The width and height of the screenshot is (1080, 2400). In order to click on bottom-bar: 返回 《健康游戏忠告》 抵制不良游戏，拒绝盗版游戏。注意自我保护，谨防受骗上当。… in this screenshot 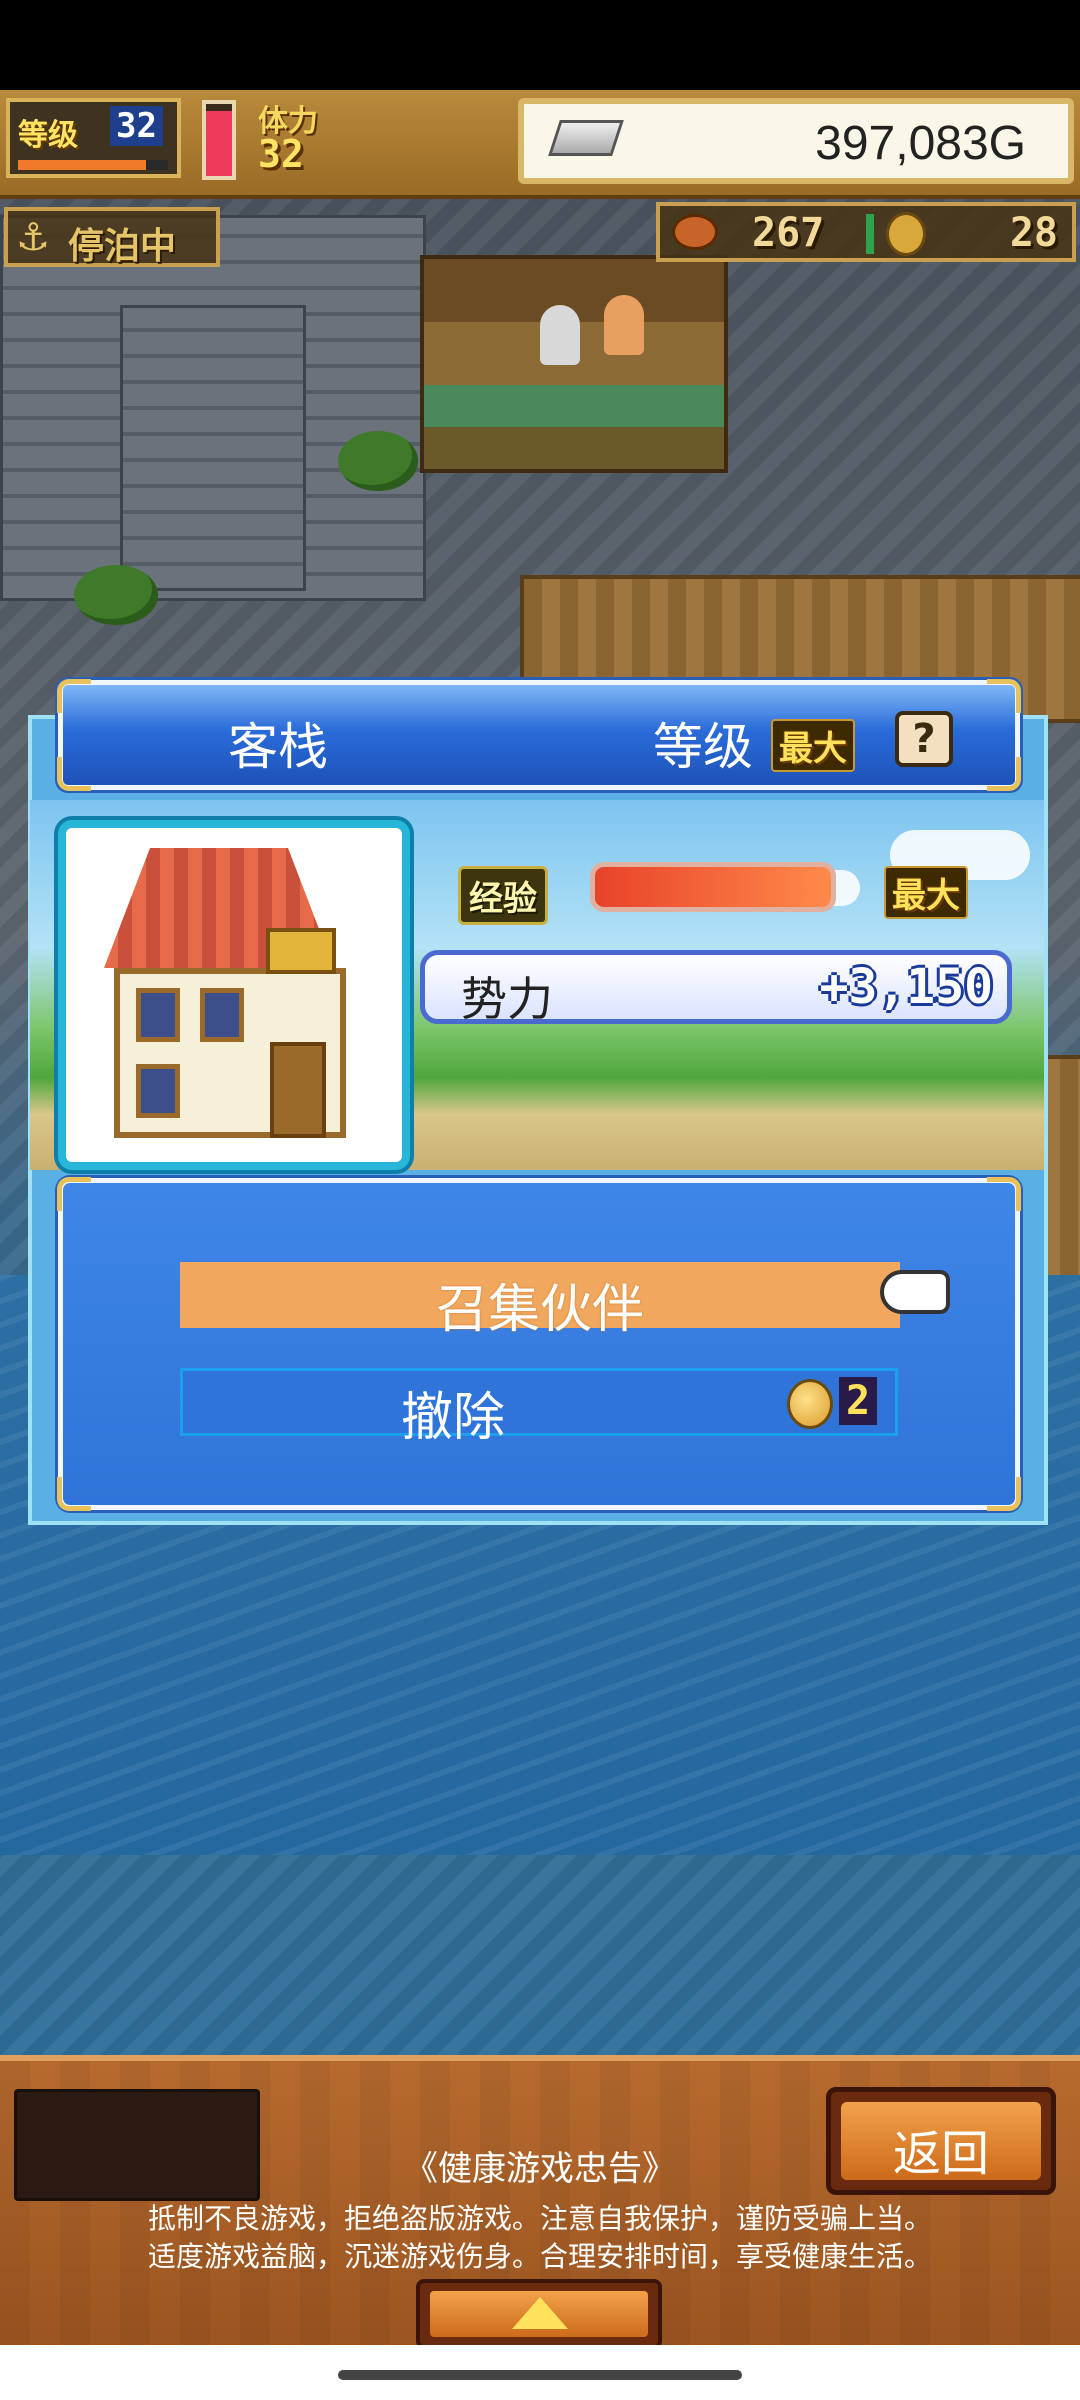, I will do `click(540, 2208)`.